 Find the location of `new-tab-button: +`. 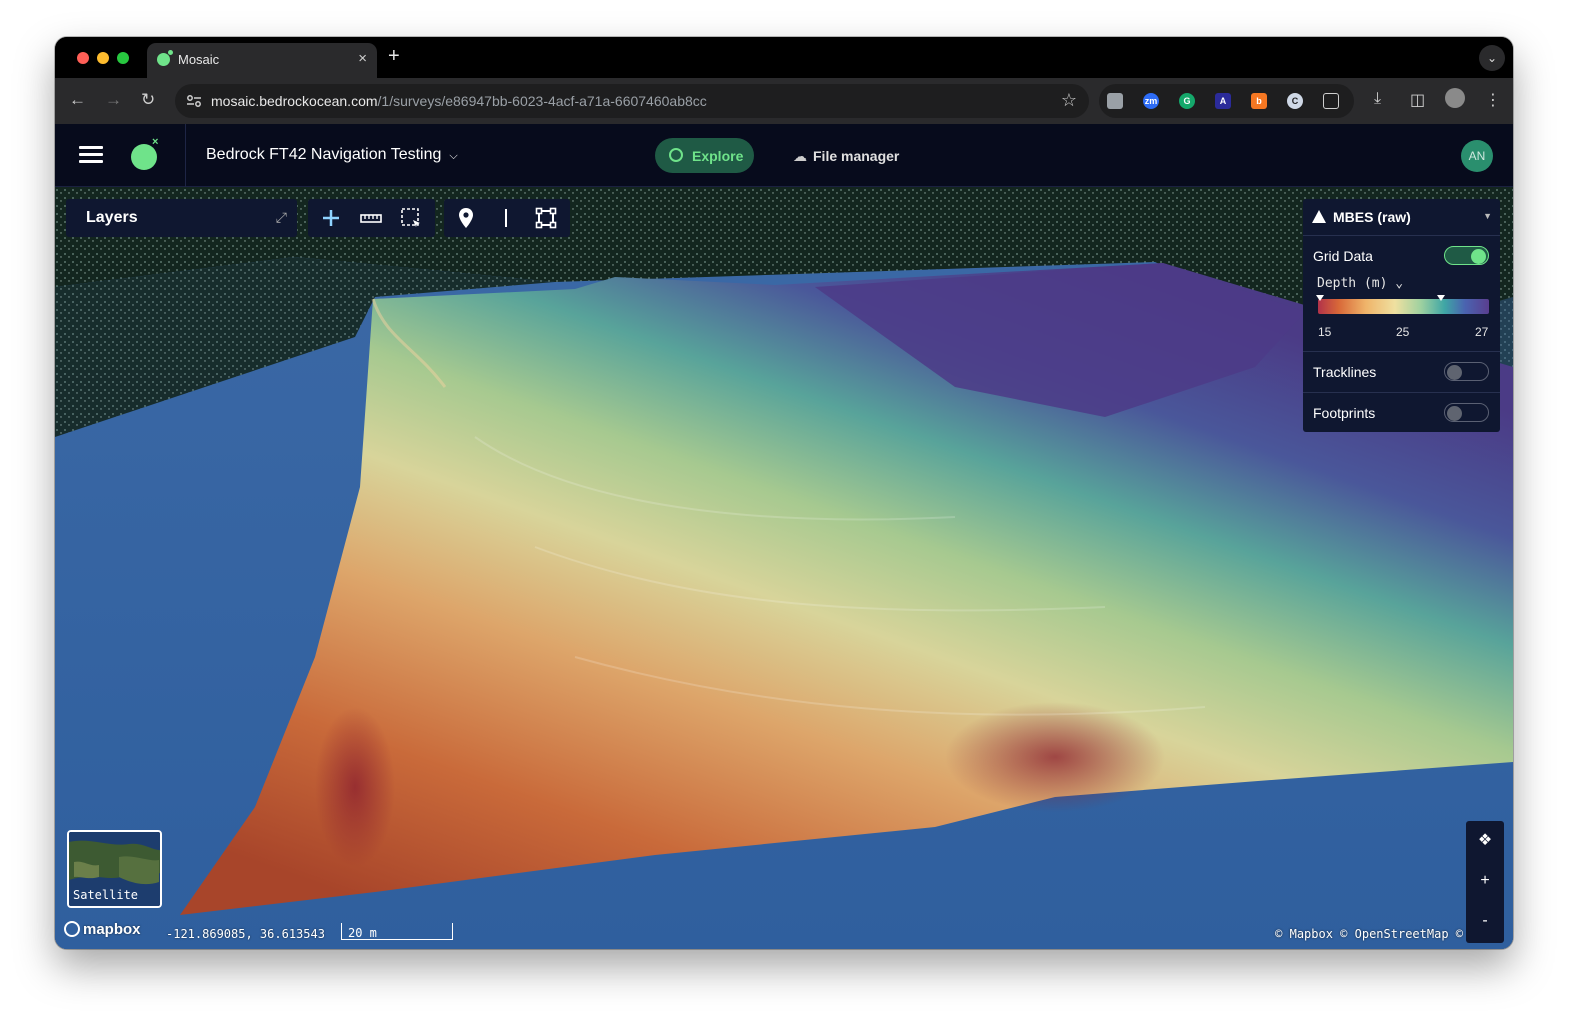

new-tab-button: + is located at coordinates (394, 56).